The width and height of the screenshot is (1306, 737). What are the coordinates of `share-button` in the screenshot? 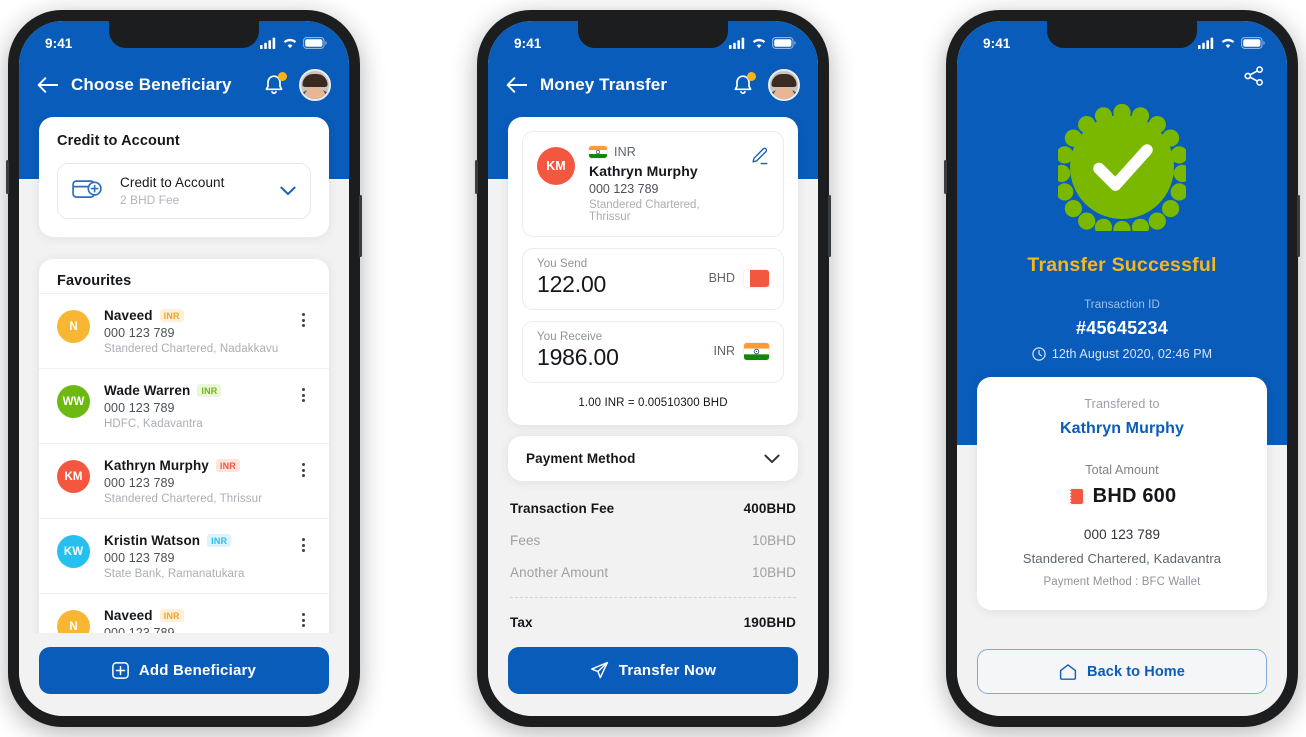 It's located at (1254, 76).